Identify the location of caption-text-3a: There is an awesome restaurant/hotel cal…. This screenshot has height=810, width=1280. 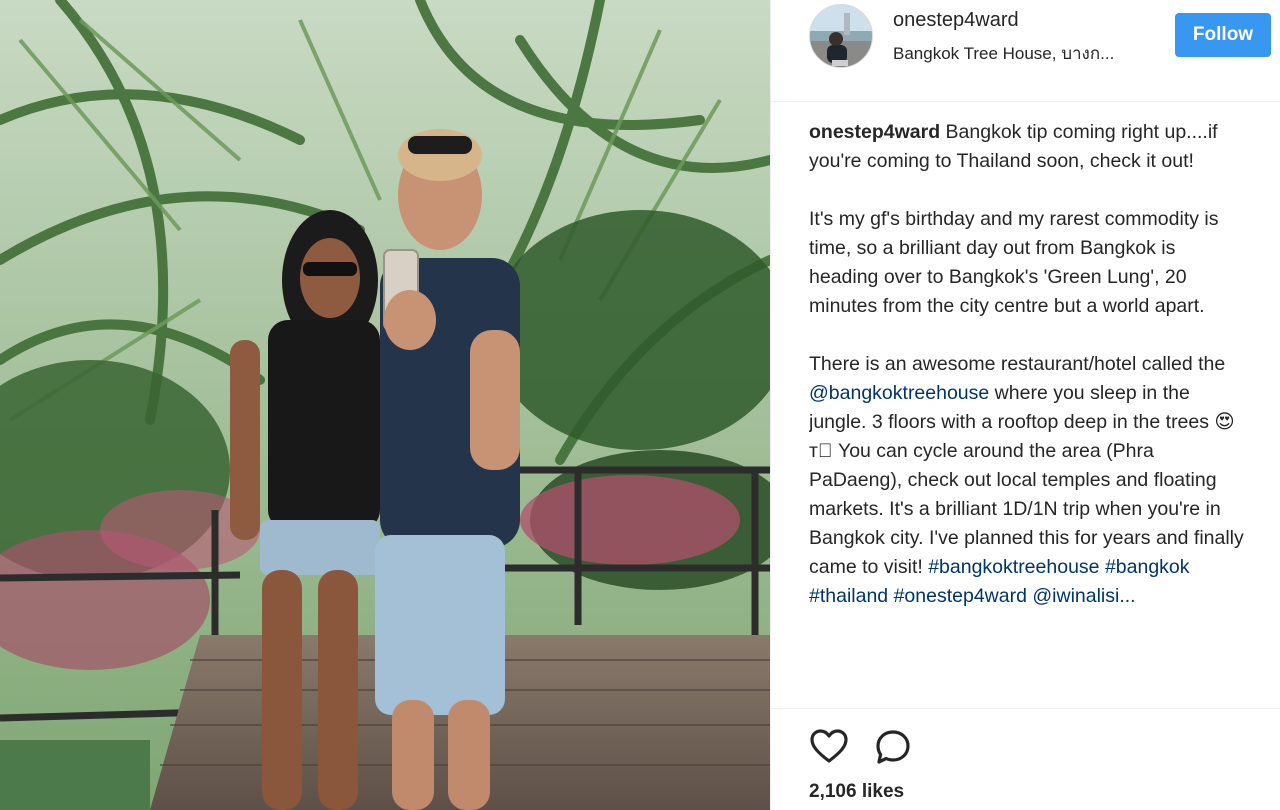
(1017, 364).